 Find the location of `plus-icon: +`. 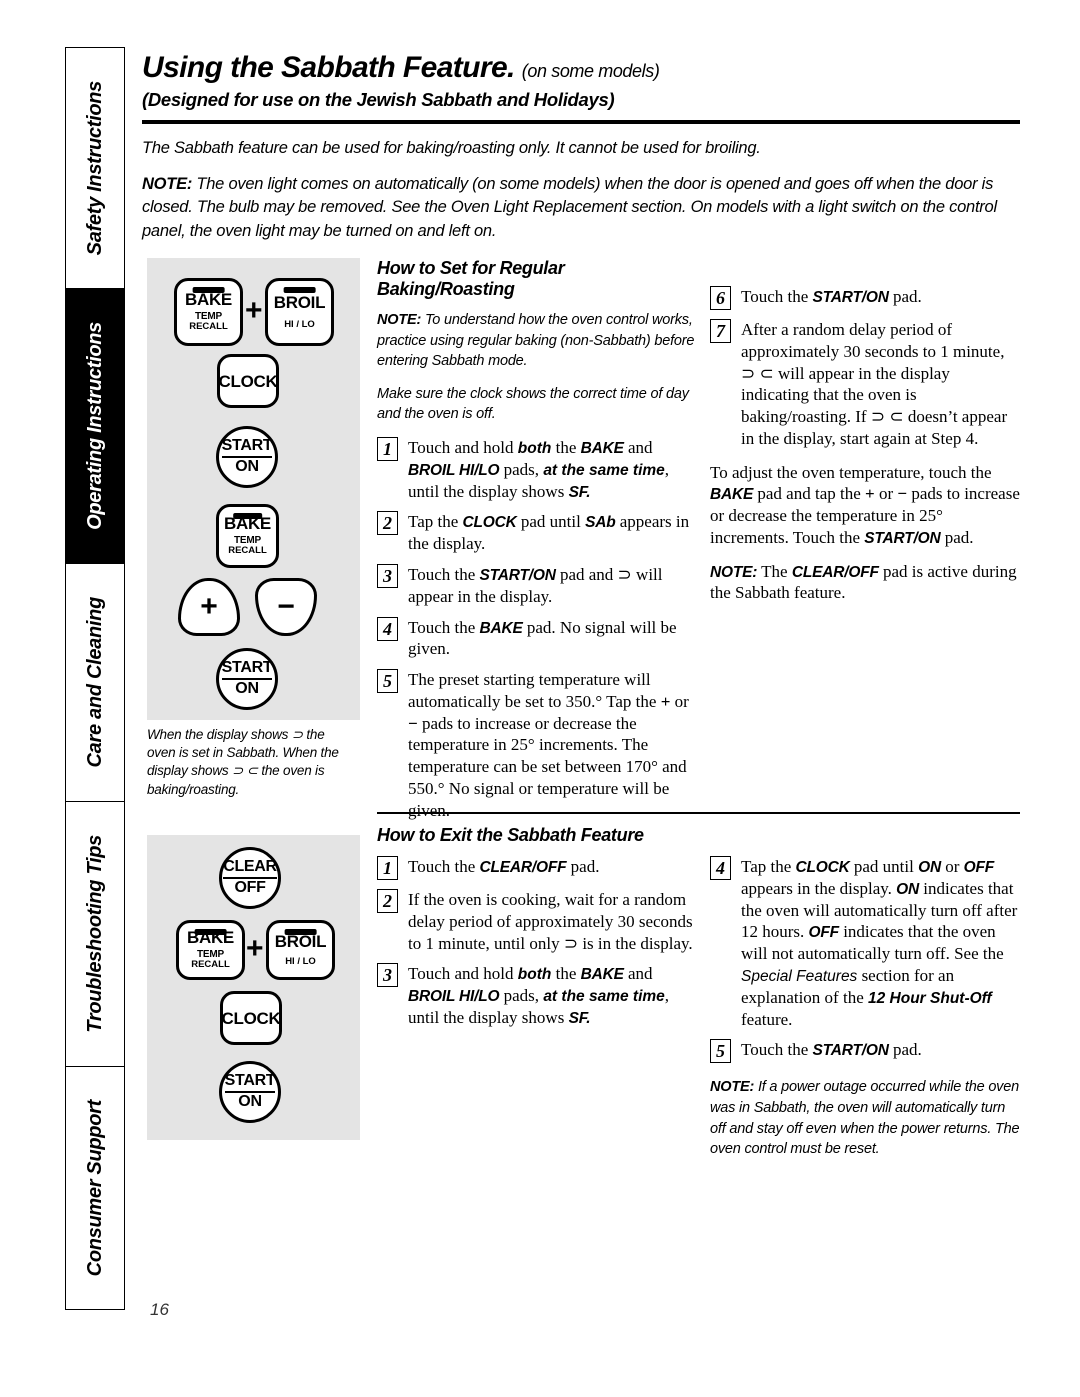

plus-icon: + is located at coordinates (209, 606).